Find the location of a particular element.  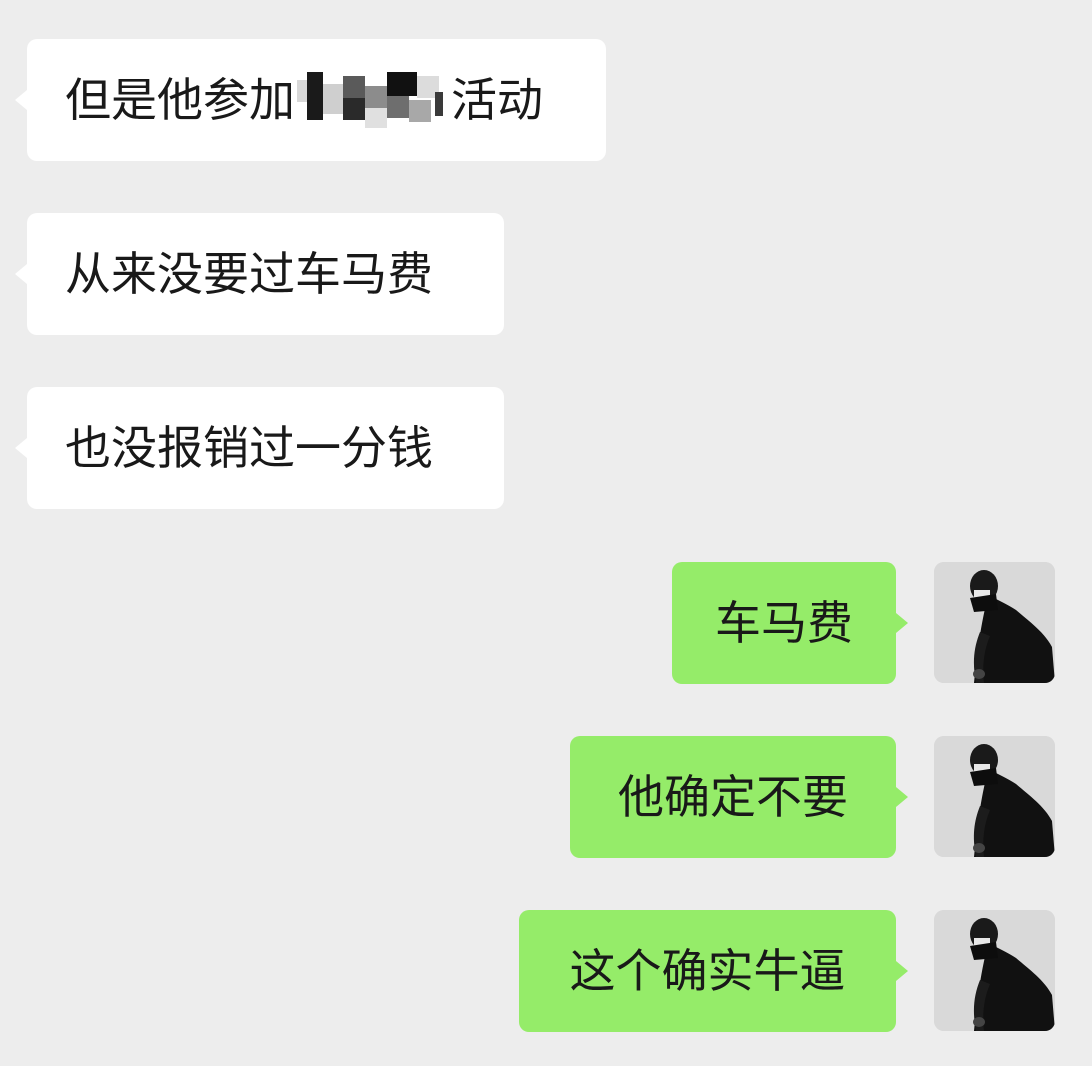

message-text: 这个确实牛逼 is located at coordinates (707, 971).